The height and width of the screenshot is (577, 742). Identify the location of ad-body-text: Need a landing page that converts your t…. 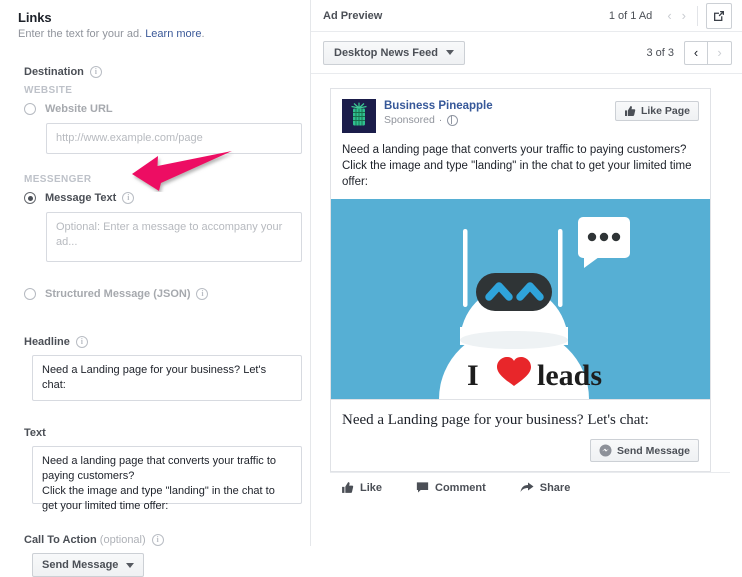
(520, 166).